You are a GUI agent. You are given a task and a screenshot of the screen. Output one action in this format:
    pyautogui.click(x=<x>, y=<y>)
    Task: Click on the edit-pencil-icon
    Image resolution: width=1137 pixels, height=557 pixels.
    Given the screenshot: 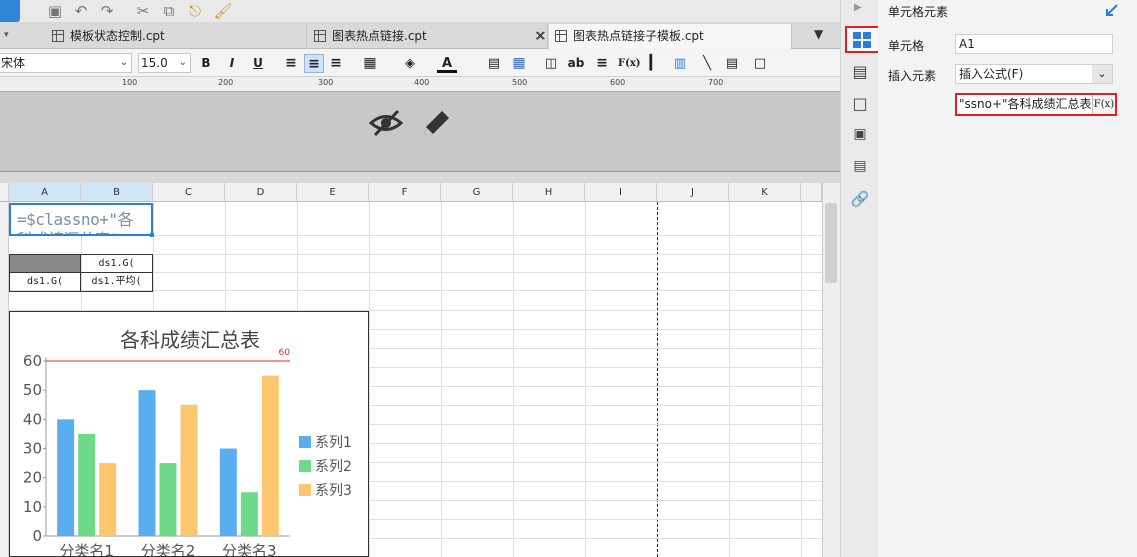 What is the action you would take?
    pyautogui.click(x=436, y=123)
    